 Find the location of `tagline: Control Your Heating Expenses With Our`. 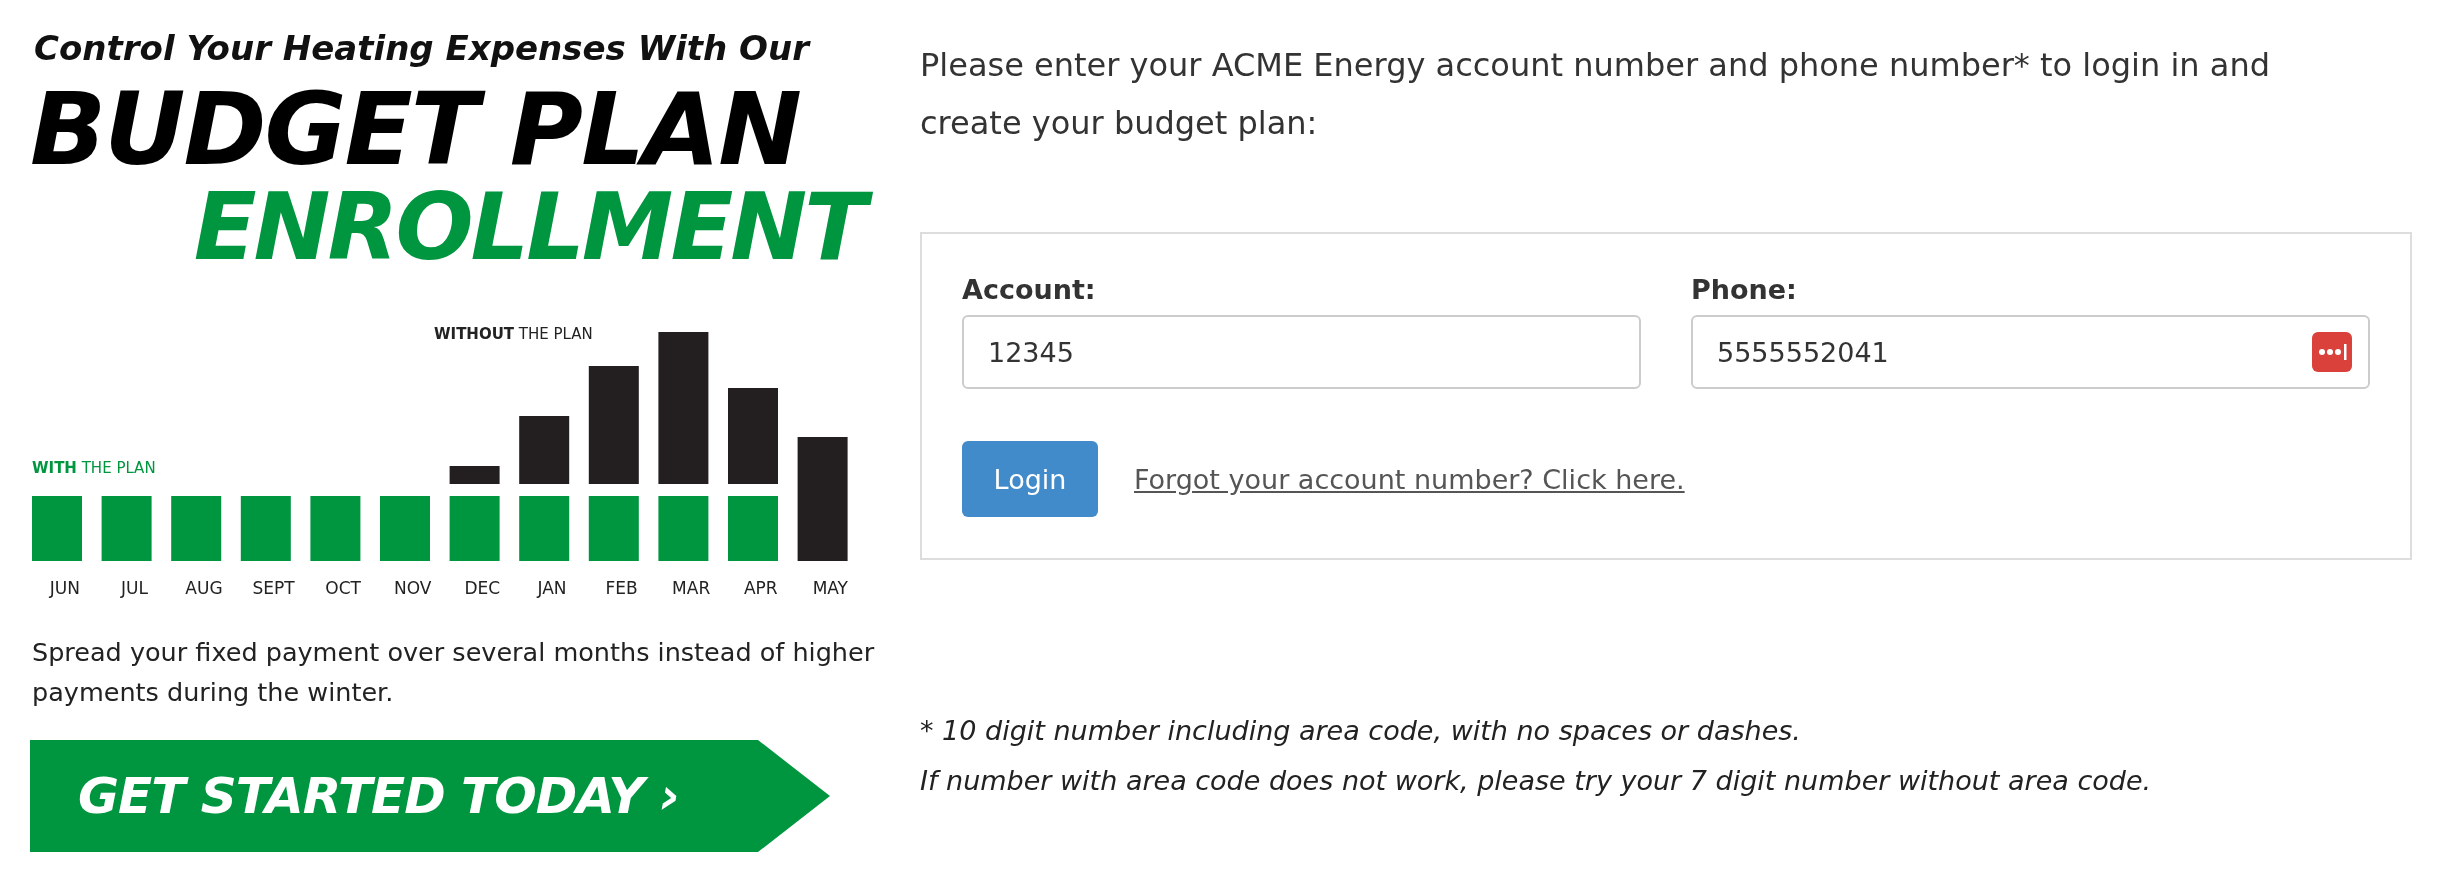

tagline: Control Your Heating Expenses With Our is located at coordinates (423, 48).